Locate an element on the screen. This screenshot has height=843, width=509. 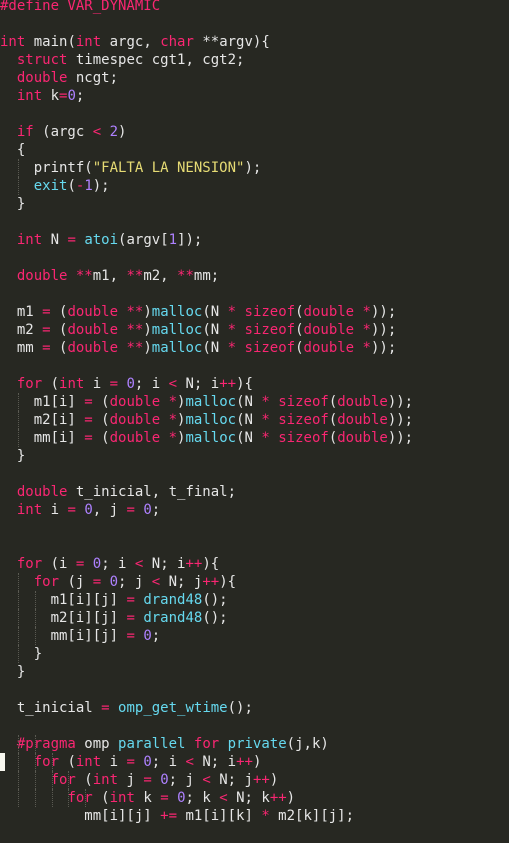
code-line: #define VAR_DYNAMIC is located at coordinates (80, 7).